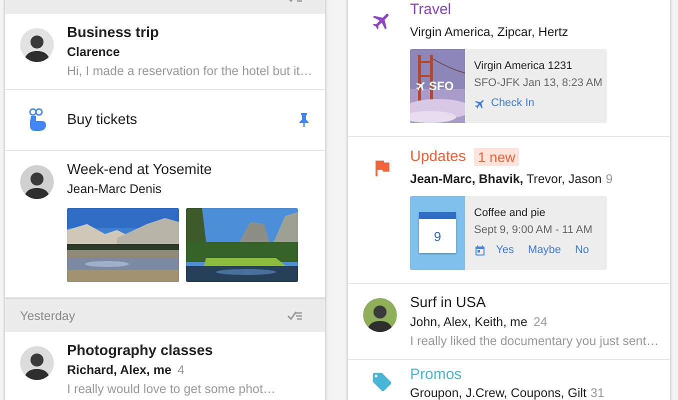 Image resolution: width=678 pixels, height=400 pixels. I want to click on bundle-senders: Groupon, J.Crew, Coupons, Gilt, so click(498, 393).